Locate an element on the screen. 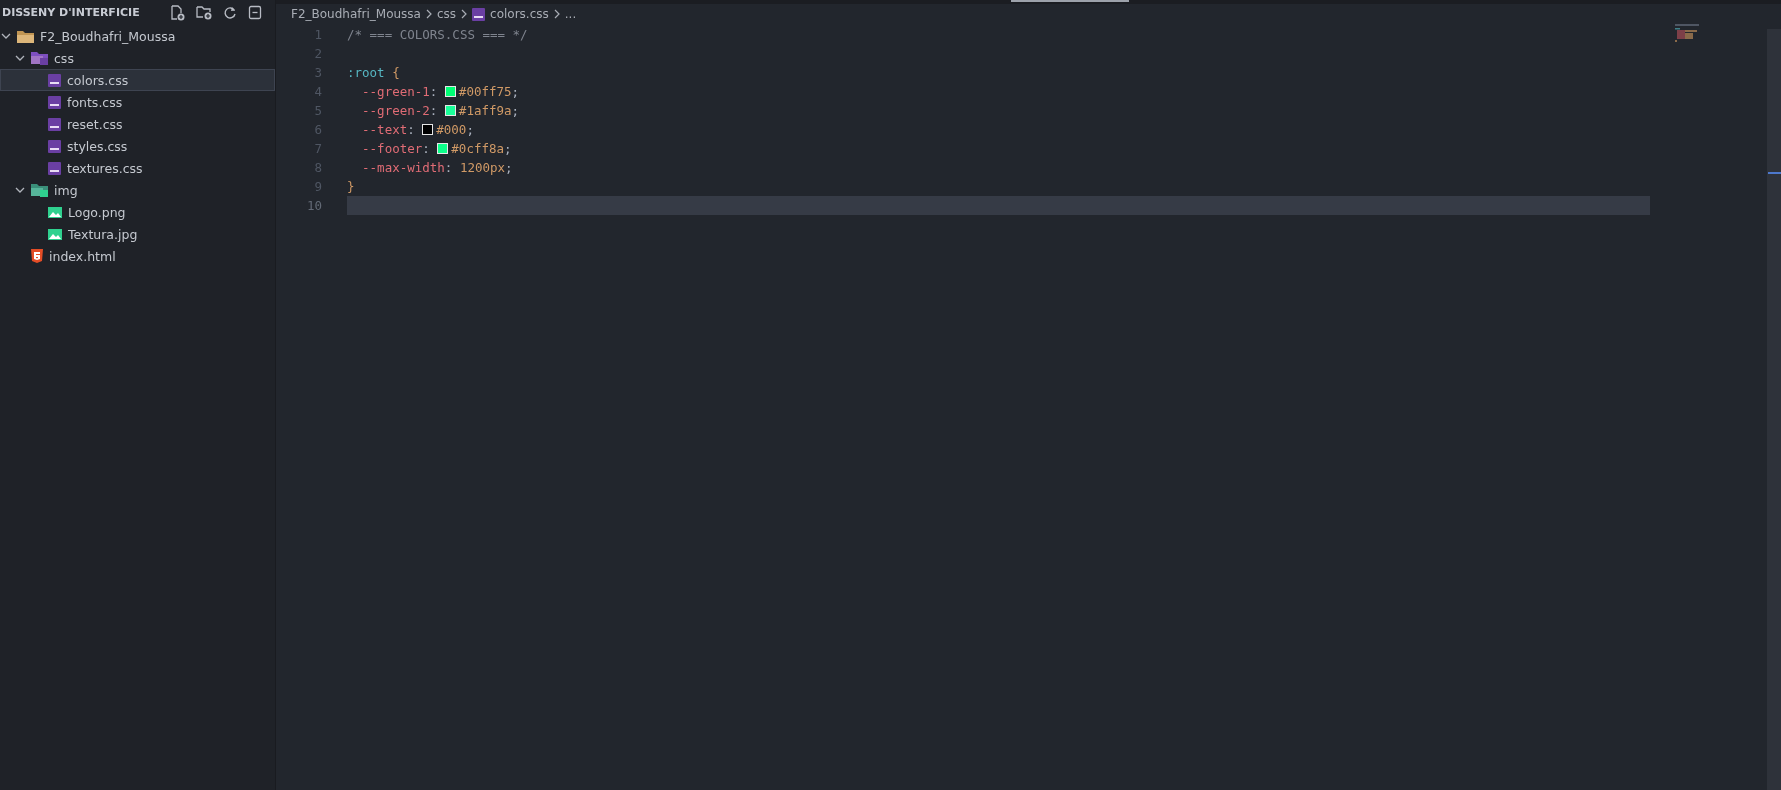  file-item: fonts.css is located at coordinates (137, 102).